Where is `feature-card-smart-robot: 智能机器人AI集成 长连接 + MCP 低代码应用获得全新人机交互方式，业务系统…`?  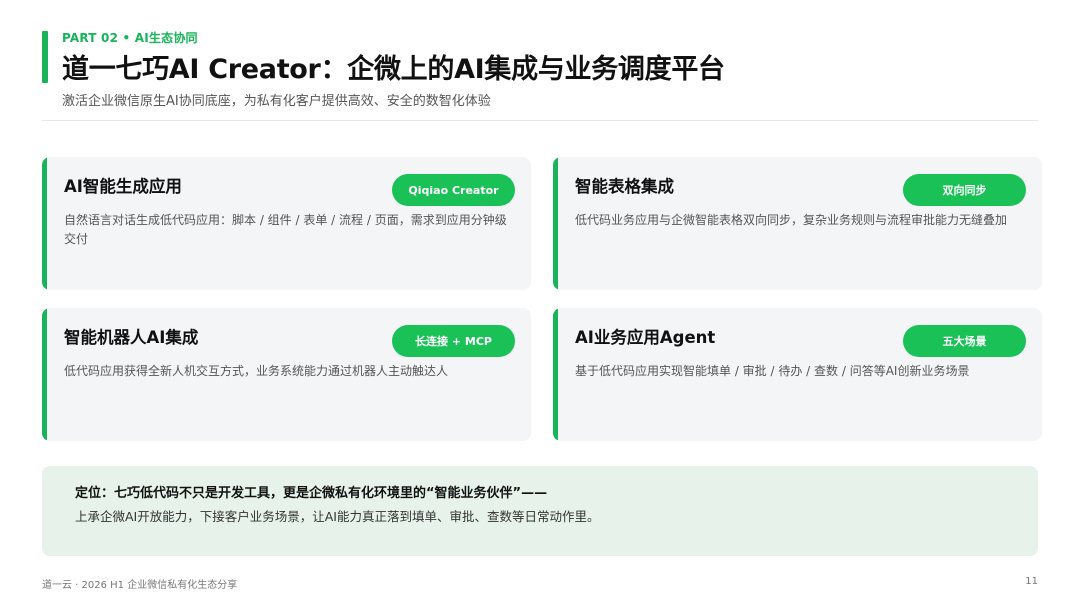
feature-card-smart-robot: 智能机器人AI集成 长连接 + MCP 低代码应用获得全新人机交互方式，业务系统… is located at coordinates (286, 374).